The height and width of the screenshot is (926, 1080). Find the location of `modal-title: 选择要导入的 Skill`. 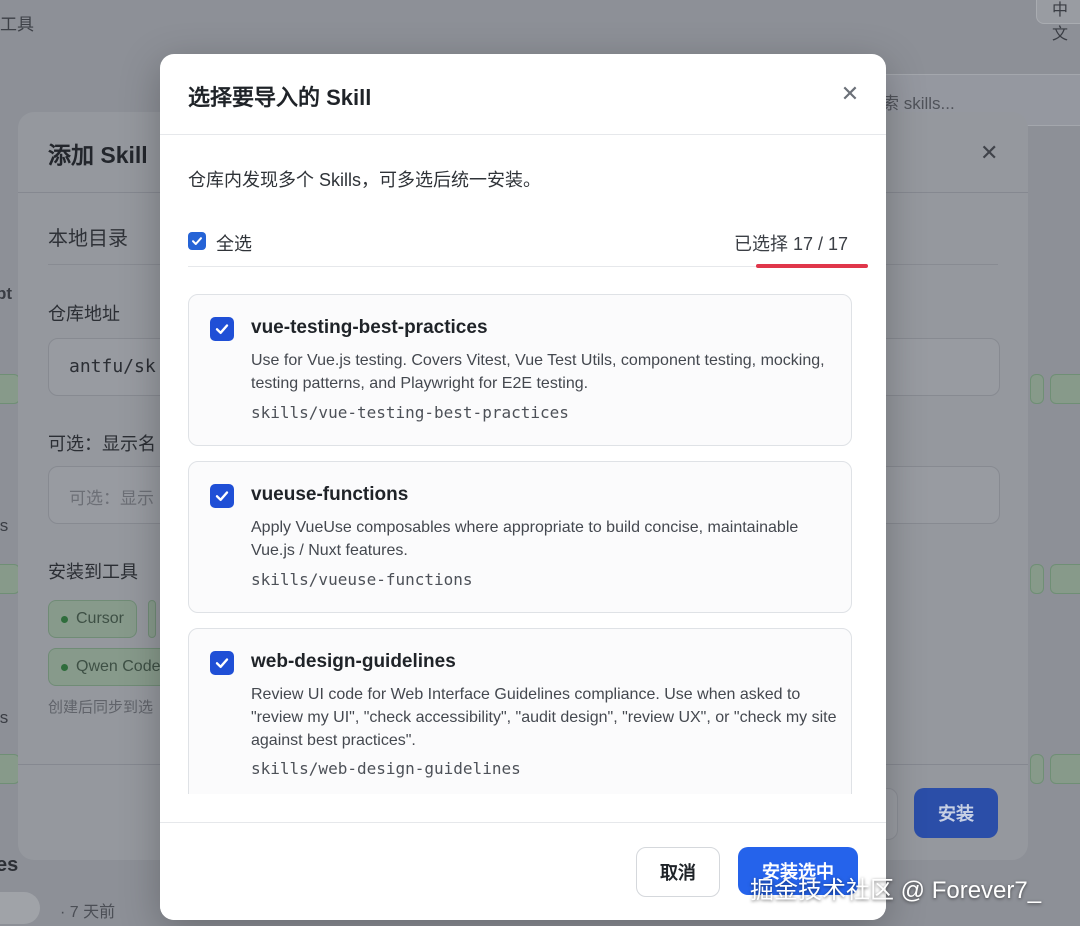

modal-title: 选择要导入的 Skill is located at coordinates (280, 97).